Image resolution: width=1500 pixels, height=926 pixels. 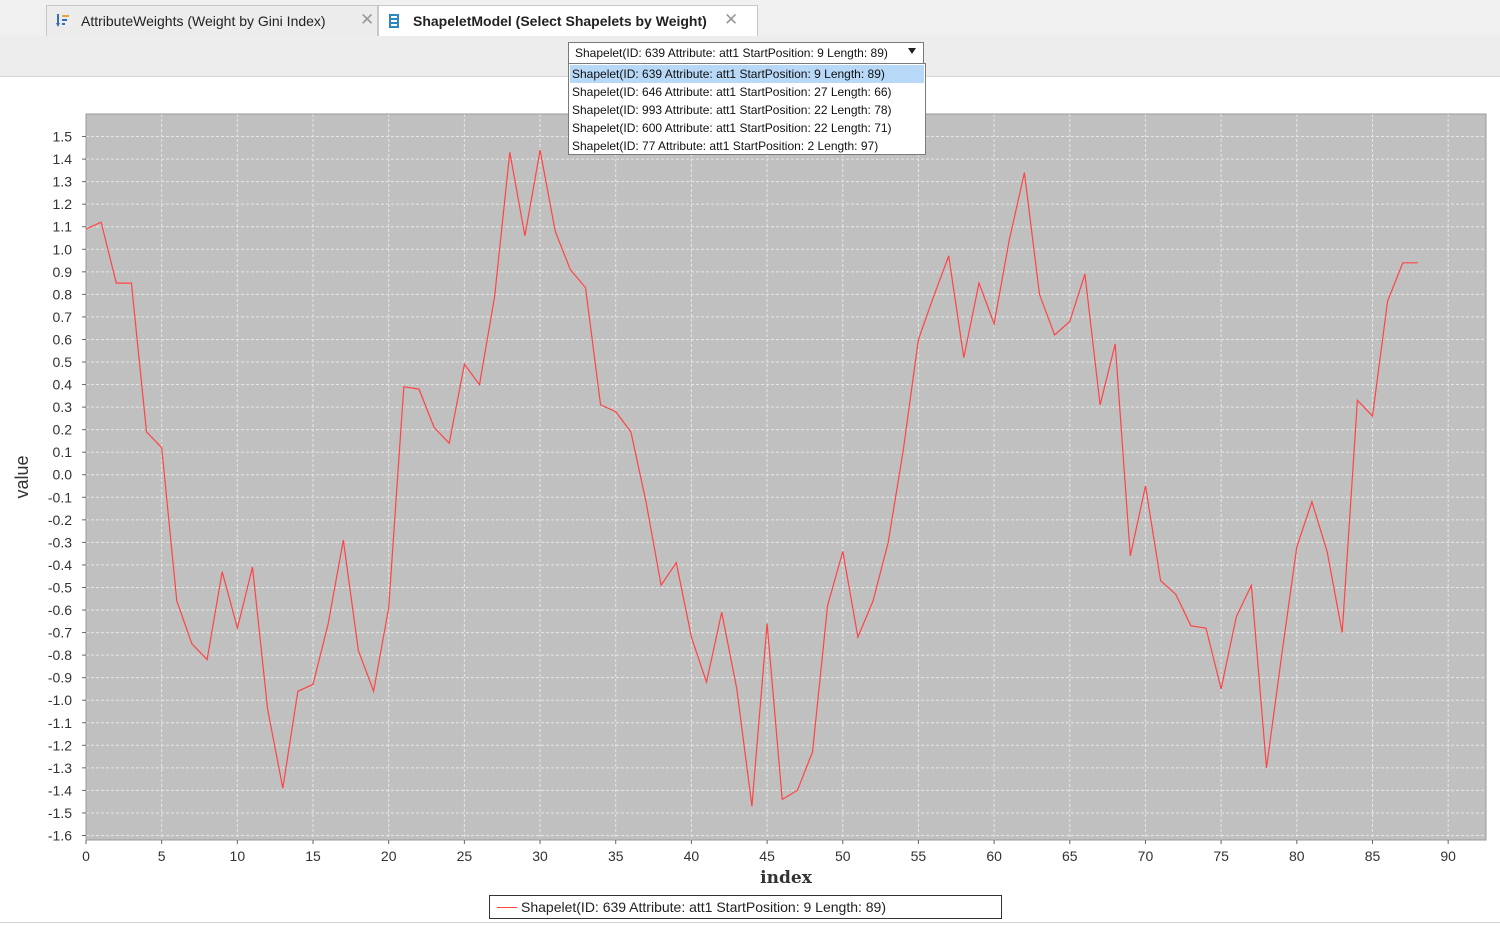 What do you see at coordinates (60, 655) in the screenshot?
I see `y-tick-label: -0.8` at bounding box center [60, 655].